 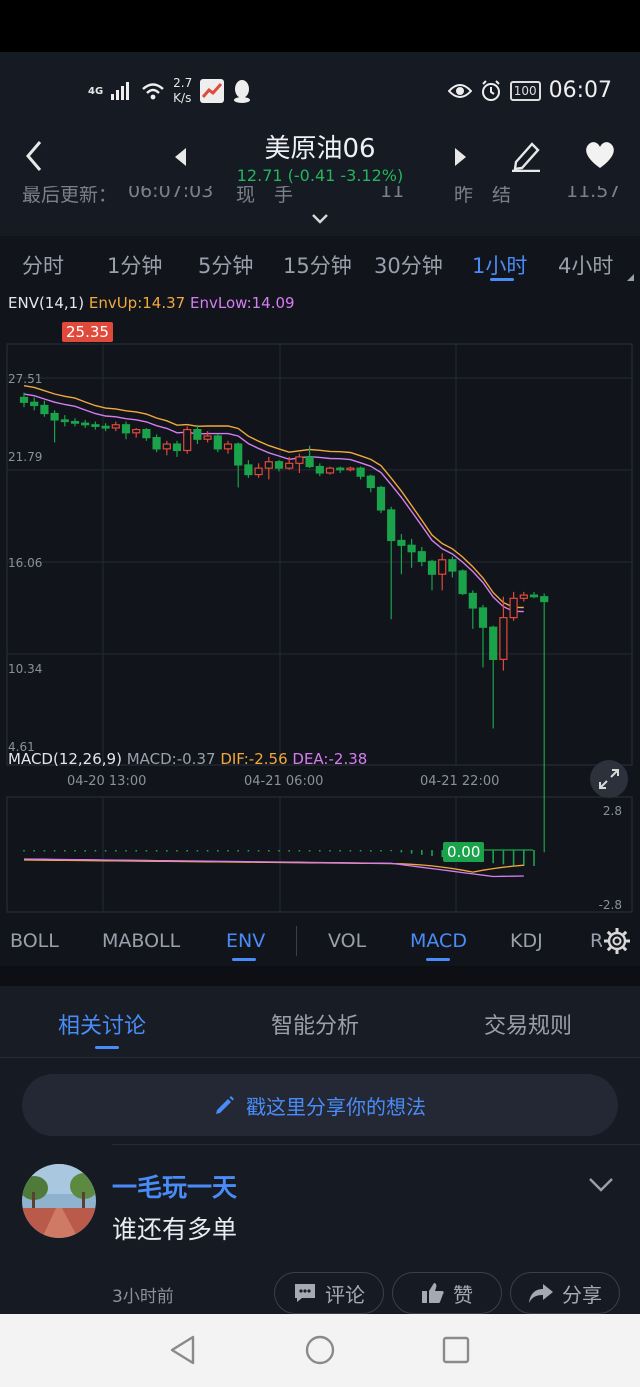 What do you see at coordinates (526, 155) in the screenshot?
I see `edit-pencil-icon` at bounding box center [526, 155].